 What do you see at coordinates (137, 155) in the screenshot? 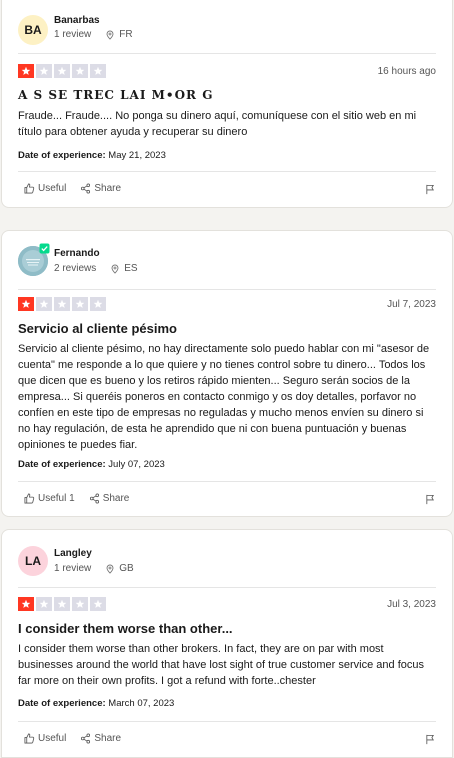
I see `experience-date: May 21, 2023` at bounding box center [137, 155].